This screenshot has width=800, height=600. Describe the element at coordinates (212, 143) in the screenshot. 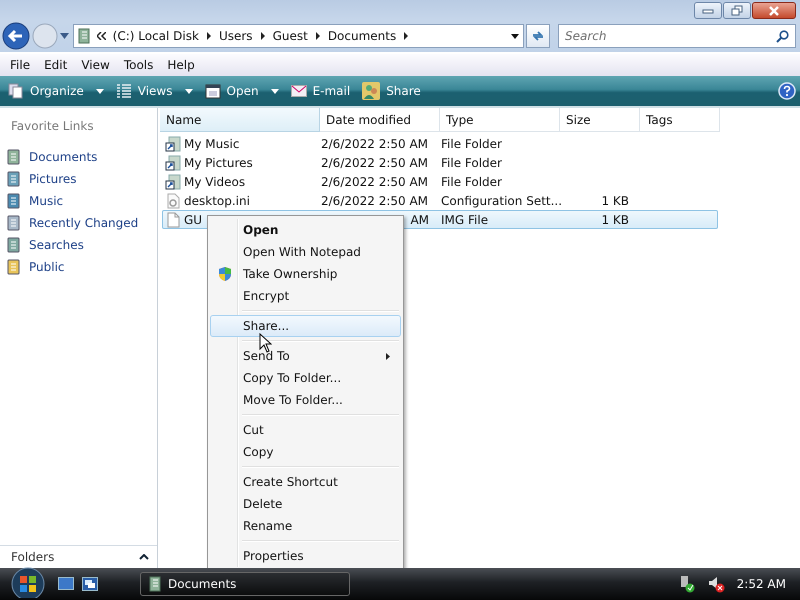

I see `file-name: My Music` at that location.